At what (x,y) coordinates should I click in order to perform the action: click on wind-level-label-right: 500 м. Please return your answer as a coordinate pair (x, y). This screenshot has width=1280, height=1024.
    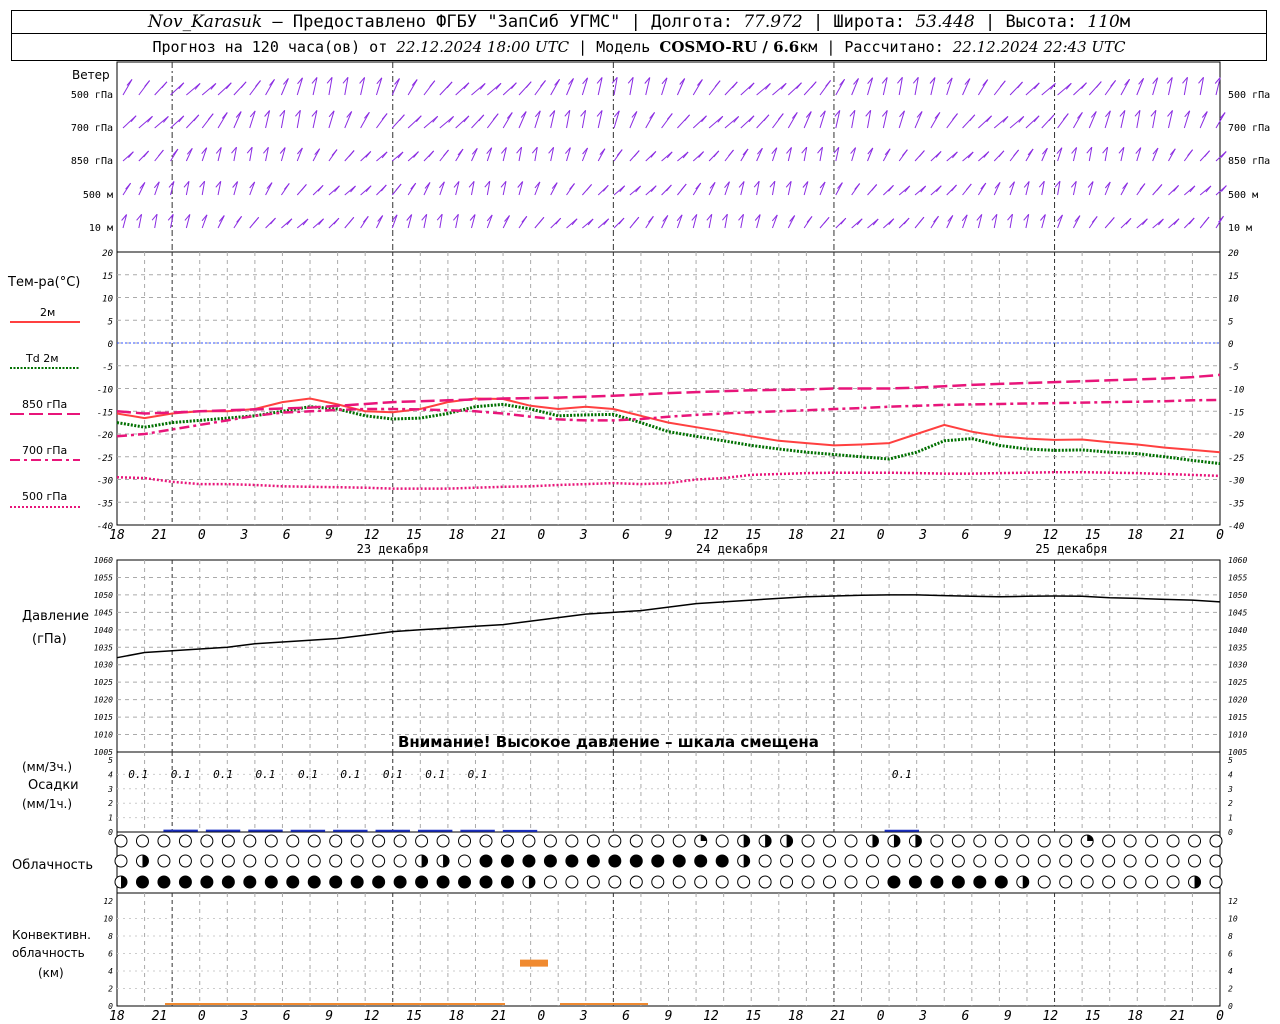
    Looking at the image, I should click on (1243, 195).